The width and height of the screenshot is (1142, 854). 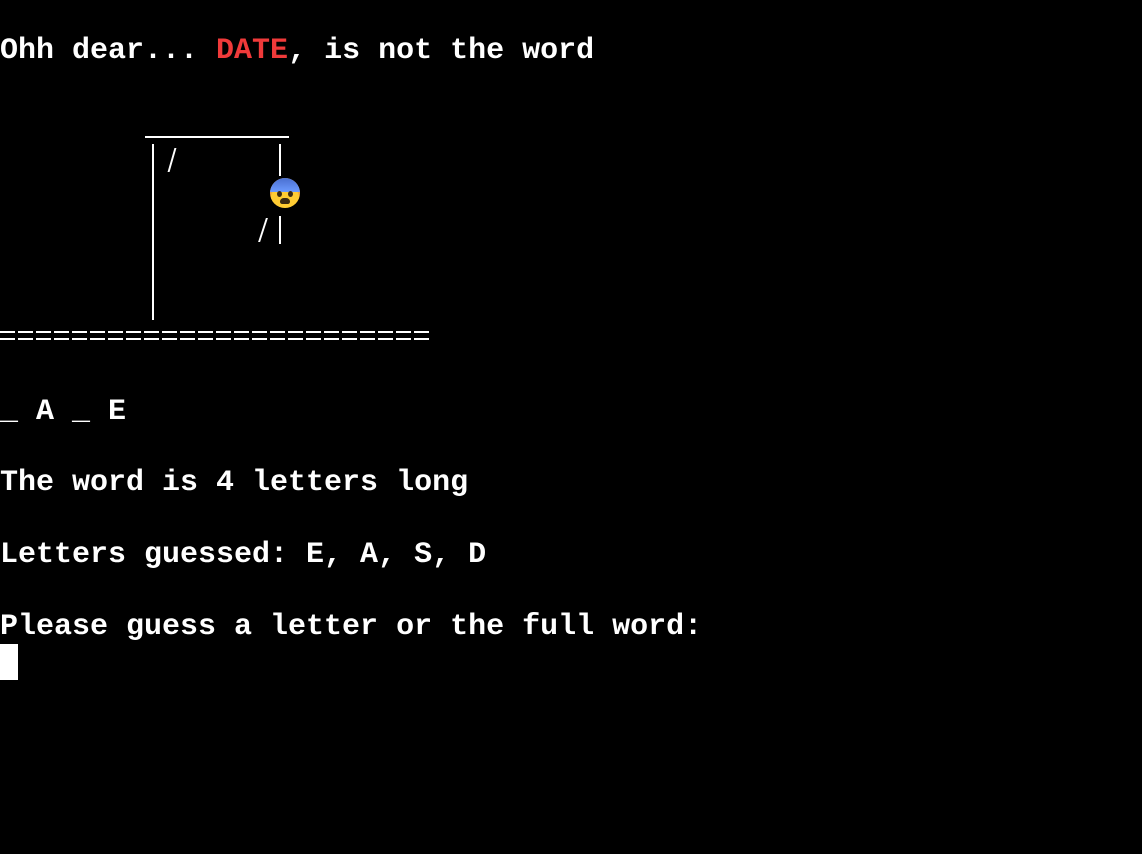 I want to click on word-progress: _ A _ E, so click(x=63, y=412).